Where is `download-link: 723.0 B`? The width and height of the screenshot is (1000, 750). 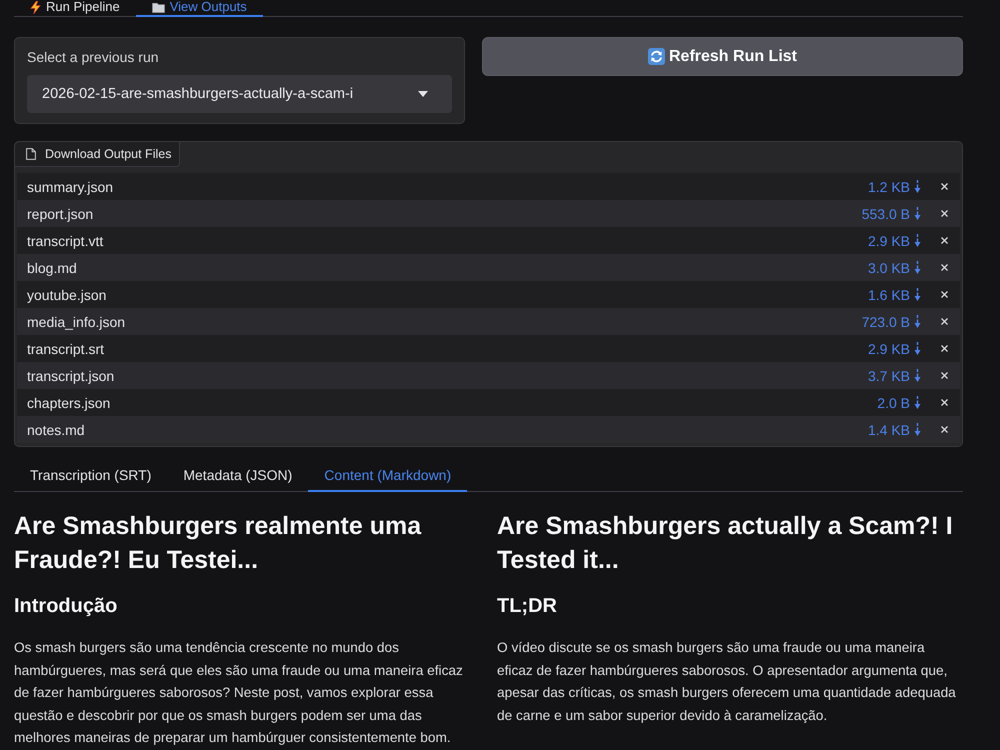 download-link: 723.0 B is located at coordinates (891, 322).